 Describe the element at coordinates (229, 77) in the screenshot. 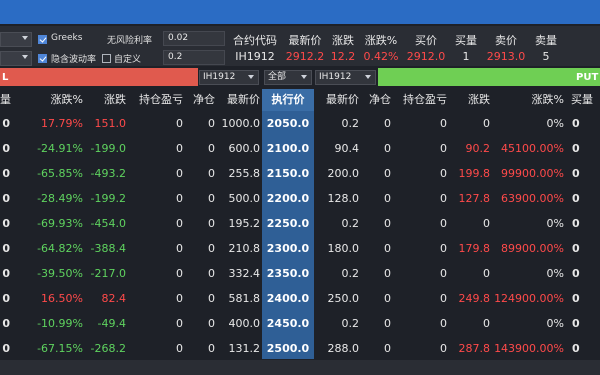

I see `call-contract-select: IH1912` at that location.